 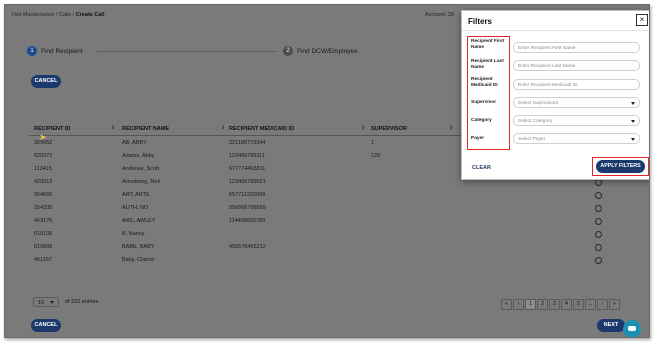 What do you see at coordinates (46, 302) in the screenshot?
I see `page-size-select: 10` at bounding box center [46, 302].